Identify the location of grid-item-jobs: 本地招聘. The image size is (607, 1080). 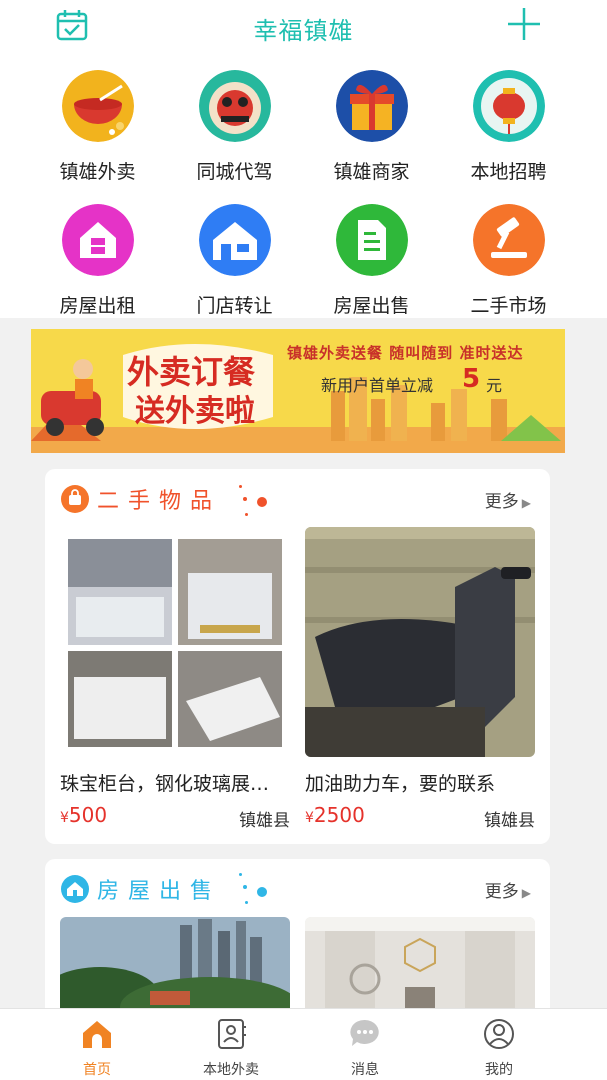
(508, 126).